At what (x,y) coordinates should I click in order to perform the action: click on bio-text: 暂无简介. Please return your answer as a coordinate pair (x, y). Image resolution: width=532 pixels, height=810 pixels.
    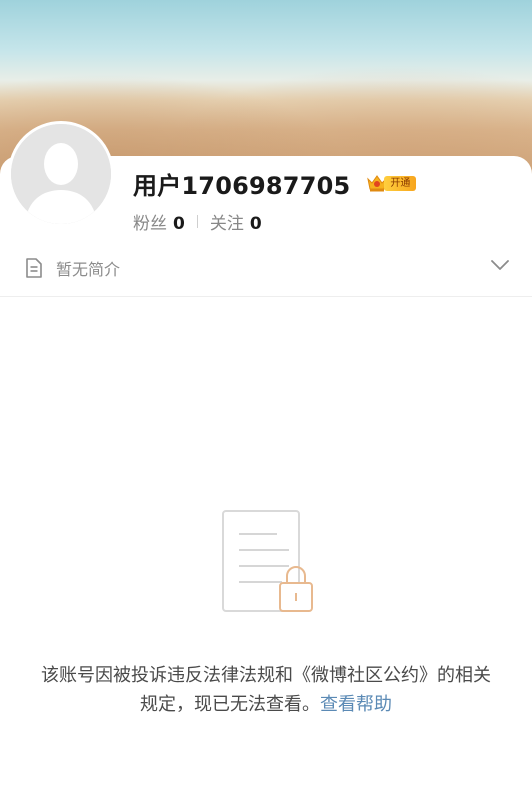
    Looking at the image, I should click on (88, 269).